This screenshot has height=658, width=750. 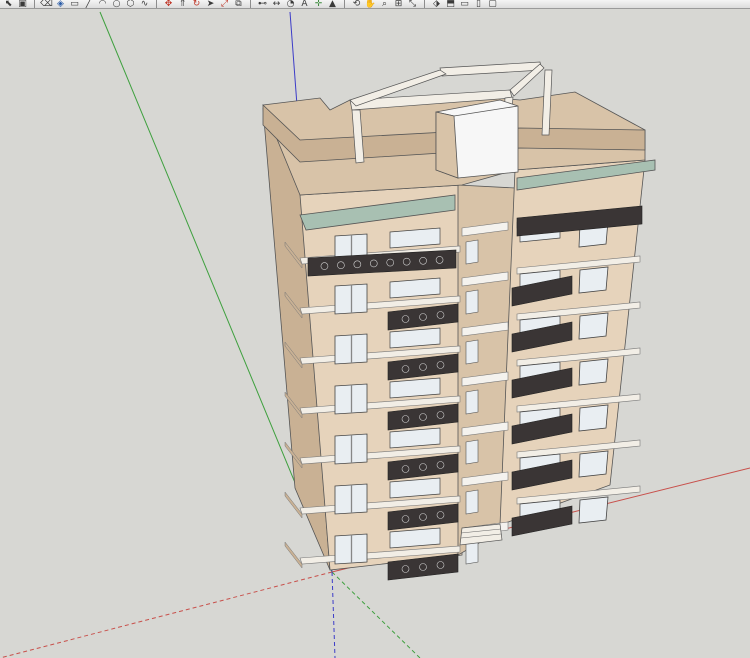 I want to click on zoom-icon: ⌕, so click(x=384, y=4).